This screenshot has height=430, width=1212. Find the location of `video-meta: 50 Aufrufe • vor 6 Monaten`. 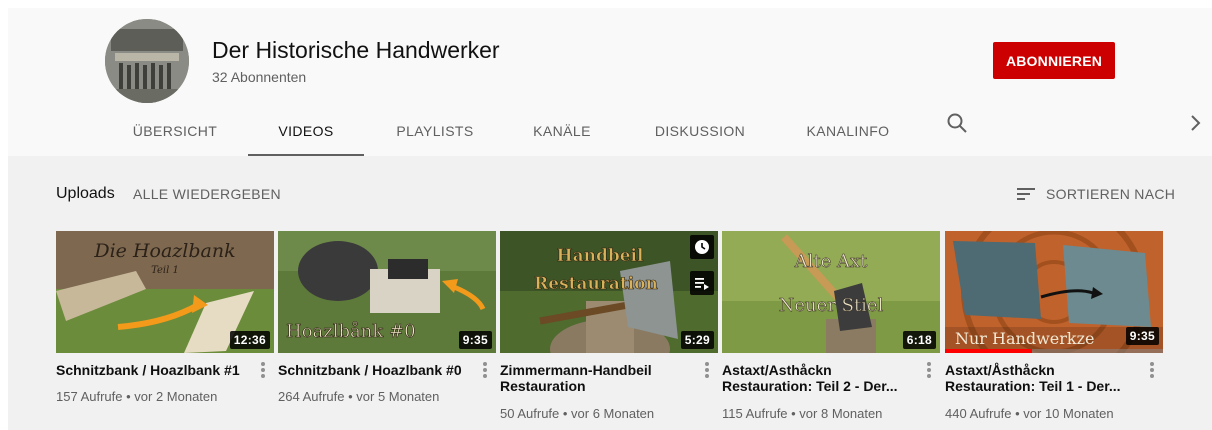

video-meta: 50 Aufrufe • vor 6 Monaten is located at coordinates (577, 413).